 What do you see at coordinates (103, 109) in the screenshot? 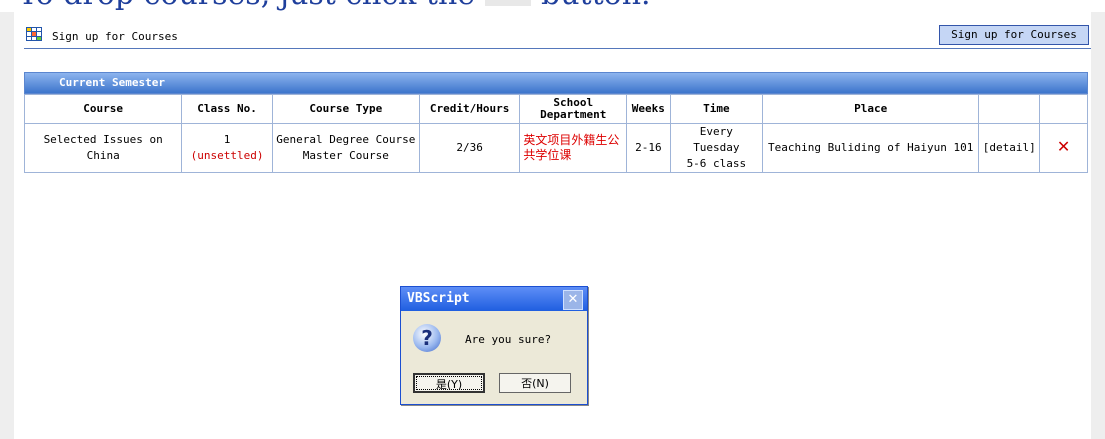
I see `col-course: Course` at bounding box center [103, 109].